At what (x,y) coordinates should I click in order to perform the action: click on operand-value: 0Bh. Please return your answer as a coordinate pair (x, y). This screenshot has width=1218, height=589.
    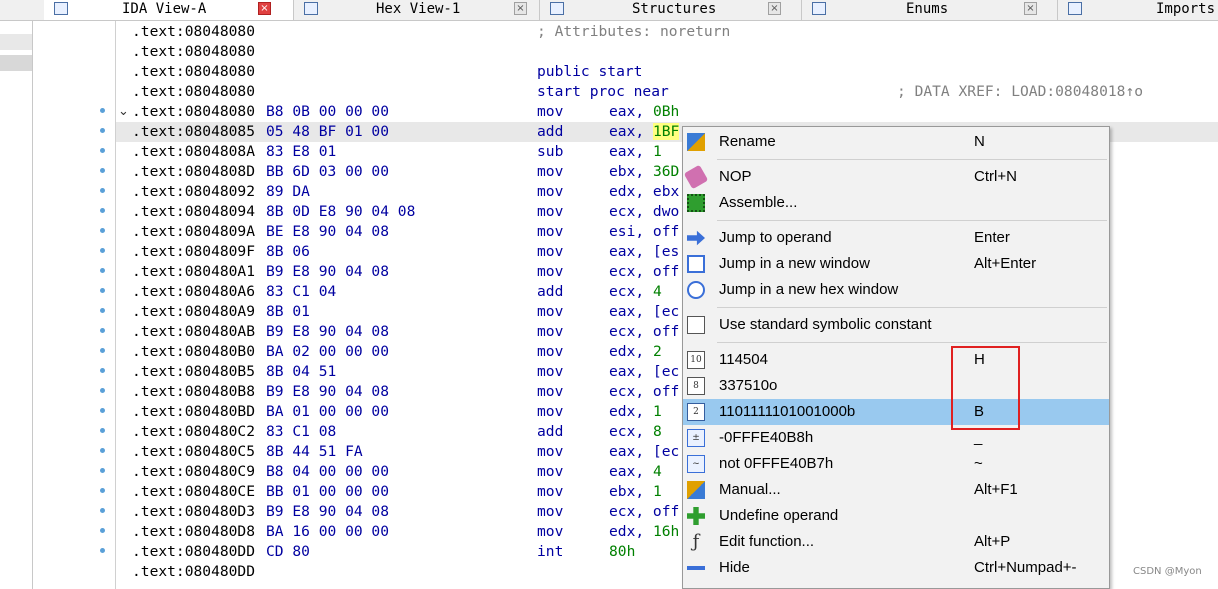
    Looking at the image, I should click on (666, 111).